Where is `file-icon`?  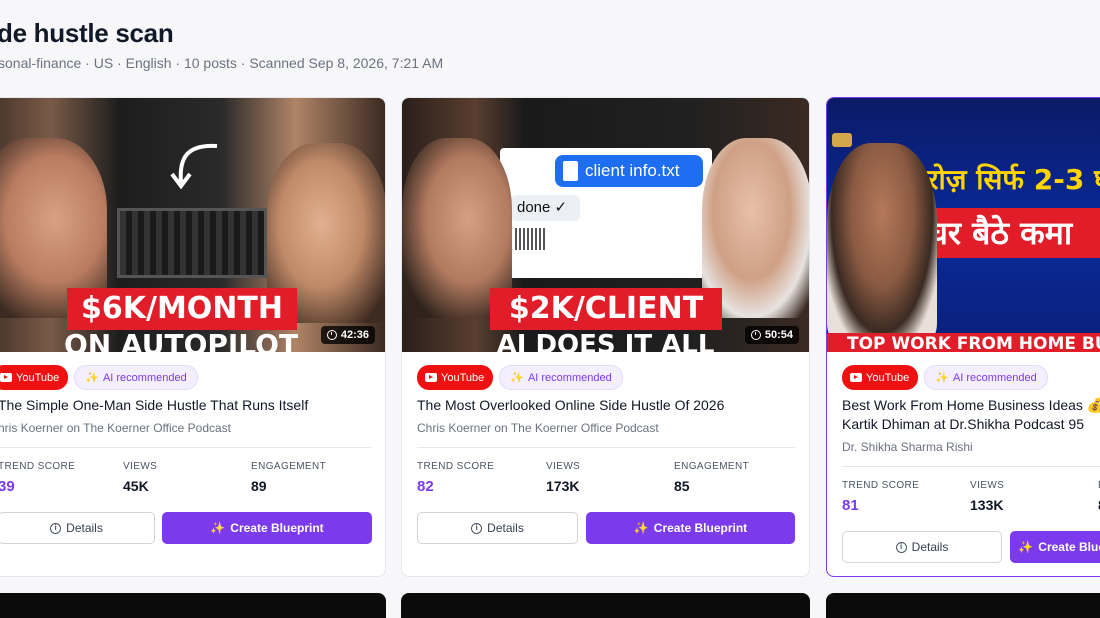
file-icon is located at coordinates (570, 171).